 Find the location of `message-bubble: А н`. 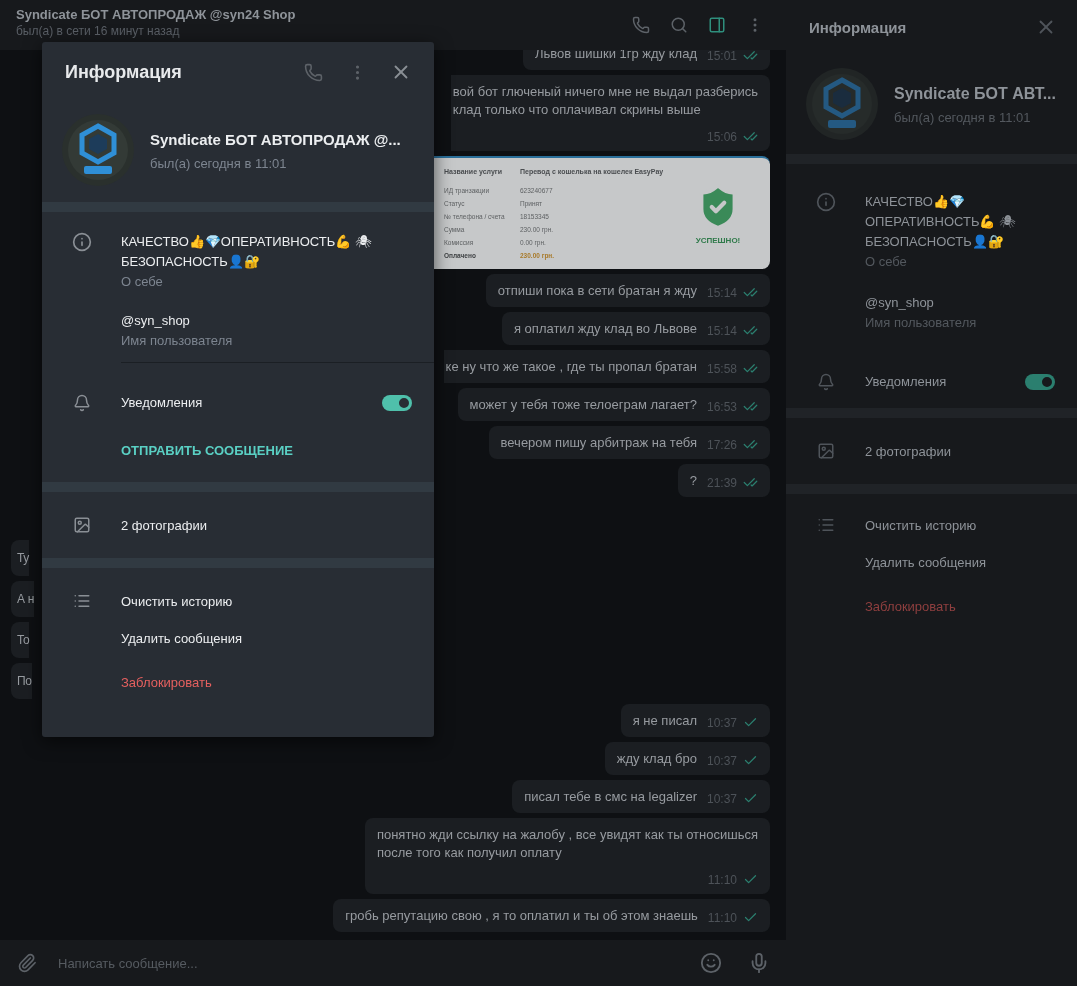

message-bubble: А н is located at coordinates (23, 599).